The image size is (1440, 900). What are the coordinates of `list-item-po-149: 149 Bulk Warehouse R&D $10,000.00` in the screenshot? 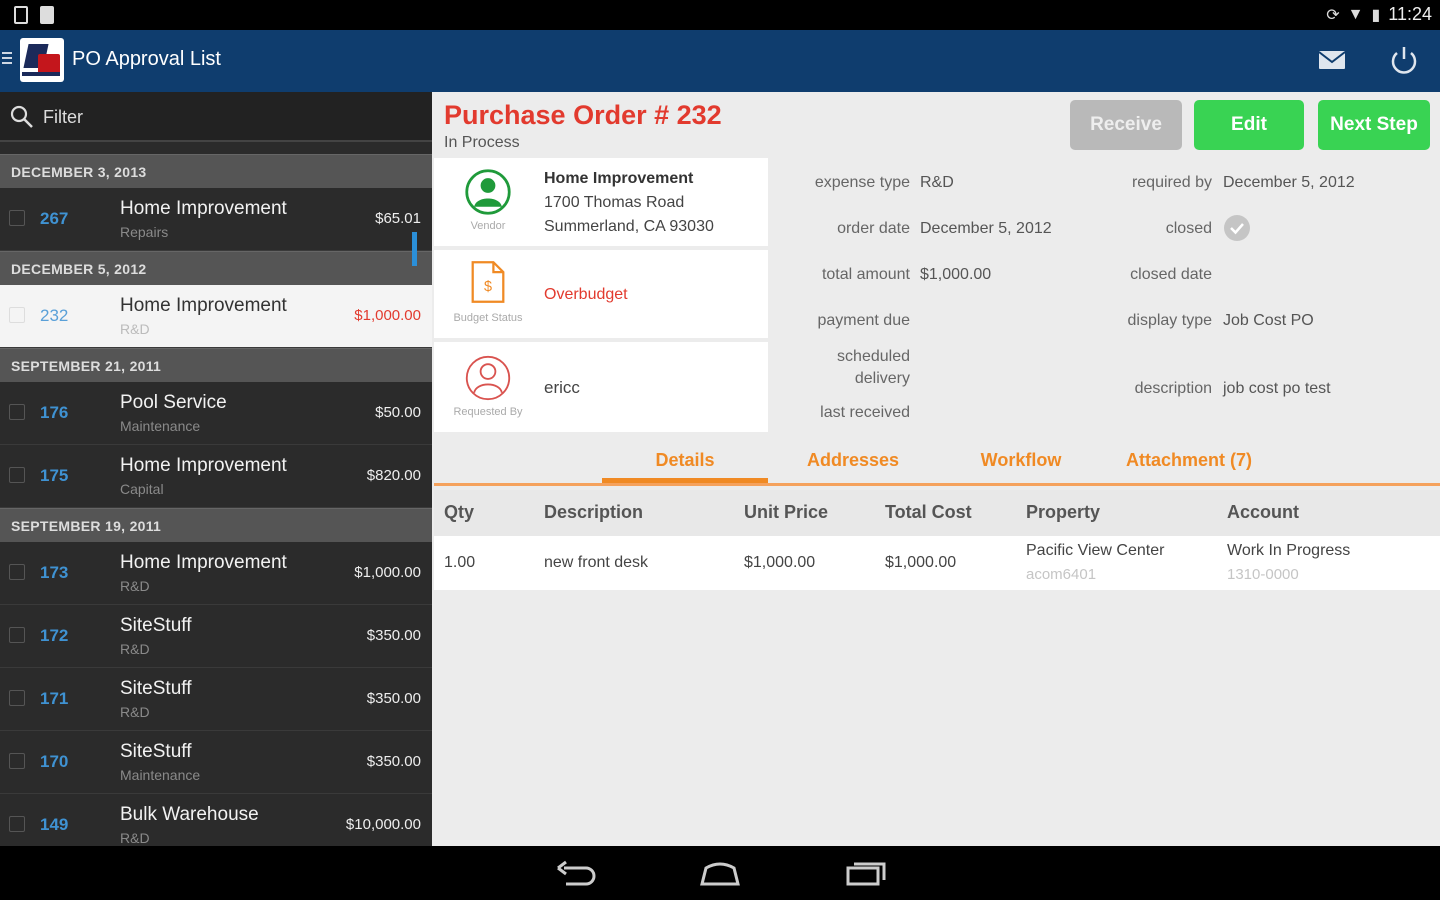 It's located at (216, 820).